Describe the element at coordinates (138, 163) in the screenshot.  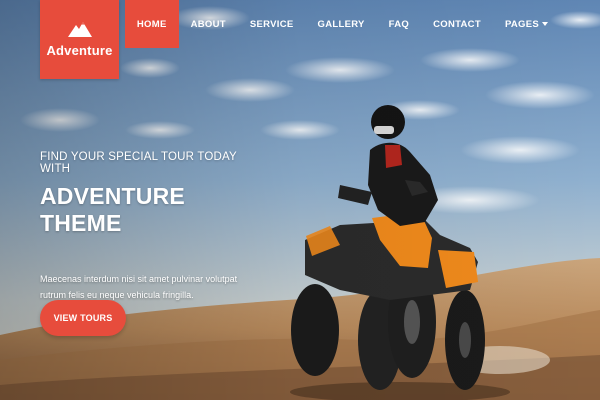
I see `hero-eyebrow: FIND YOUR SPECIAL TOUR TODAY WITH` at that location.